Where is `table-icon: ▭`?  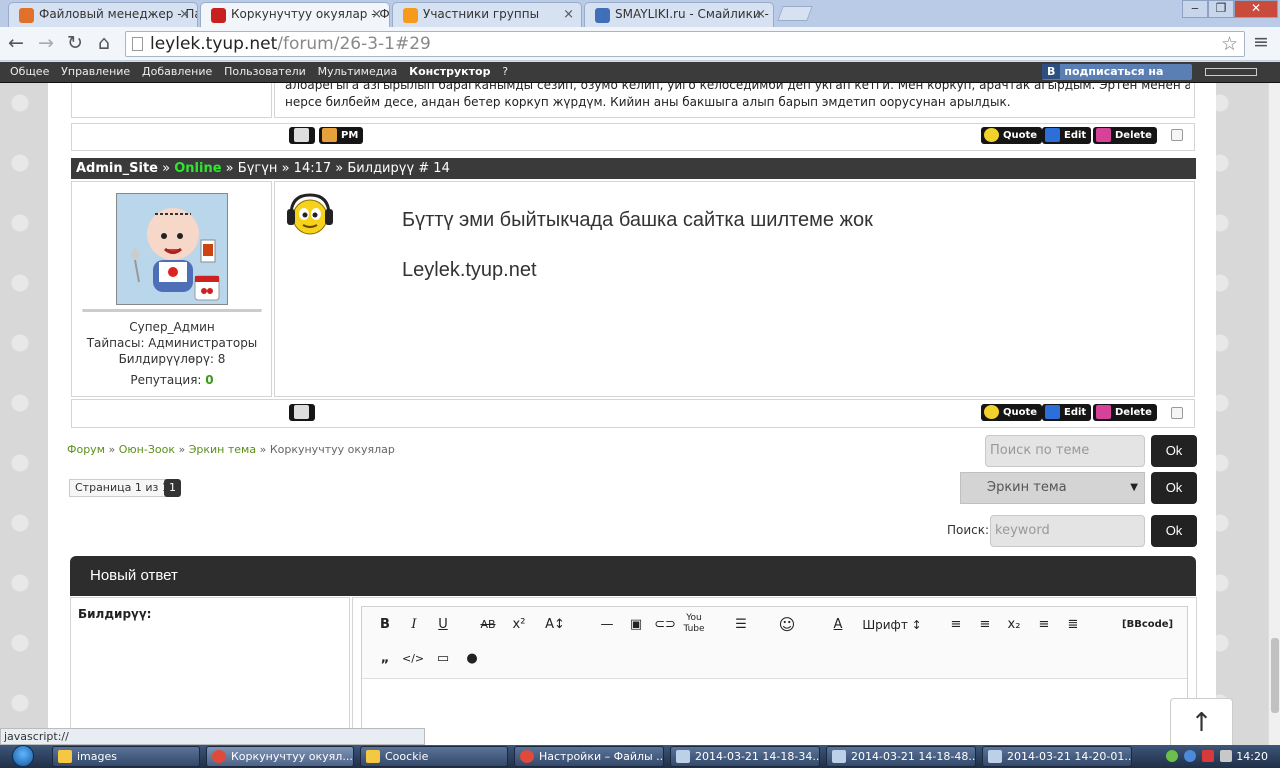 table-icon: ▭ is located at coordinates (443, 659).